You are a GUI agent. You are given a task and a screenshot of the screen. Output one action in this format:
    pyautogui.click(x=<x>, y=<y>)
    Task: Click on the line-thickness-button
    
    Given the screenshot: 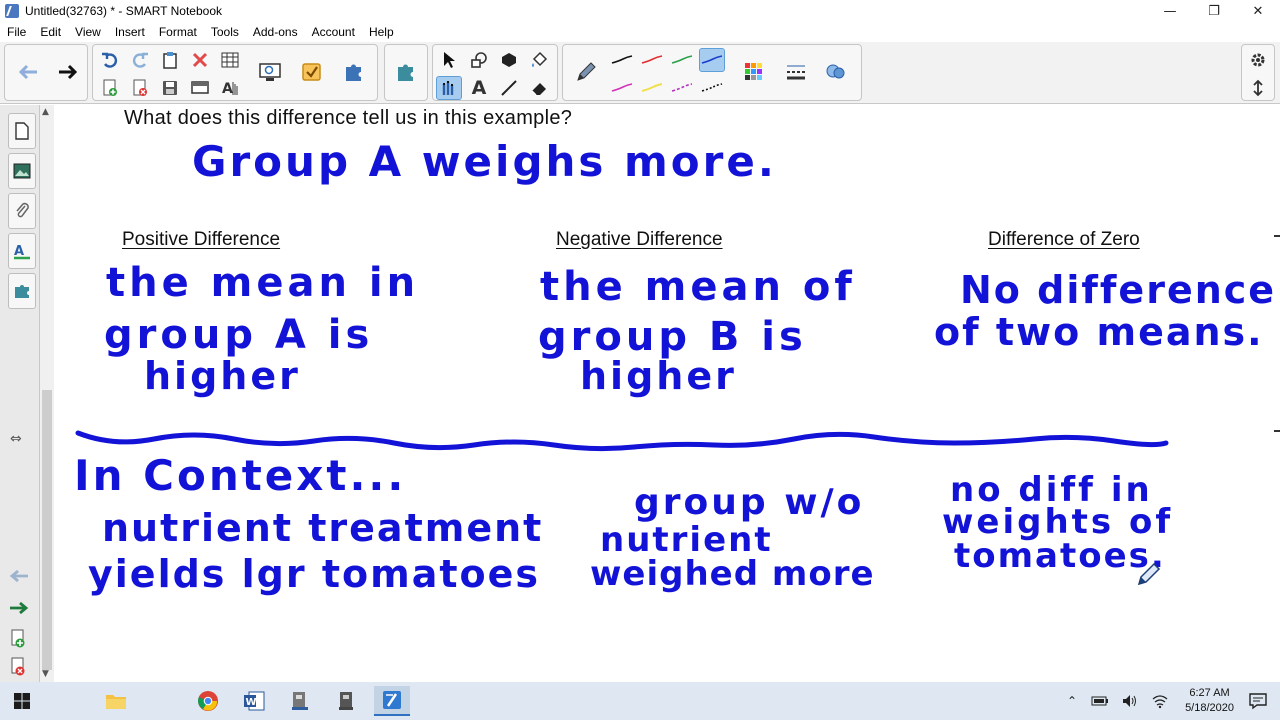 What is the action you would take?
    pyautogui.click(x=796, y=72)
    